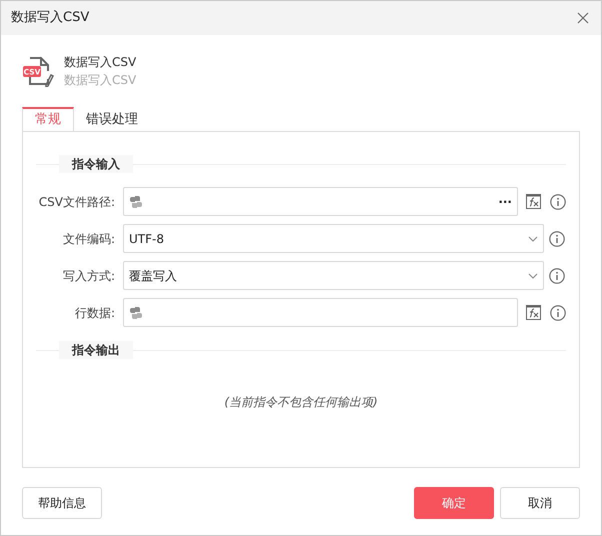 This screenshot has width=602, height=536. What do you see at coordinates (89, 239) in the screenshot?
I see `field-label: 文件编码:` at bounding box center [89, 239].